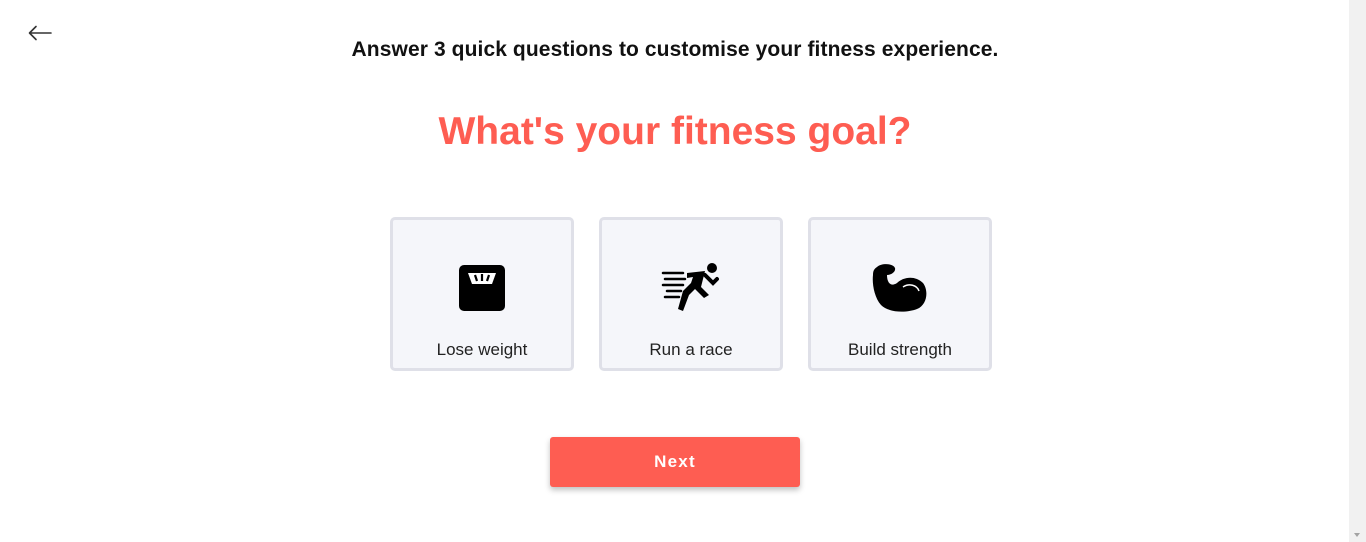 The width and height of the screenshot is (1366, 542). I want to click on option-label: Build strength, so click(900, 349).